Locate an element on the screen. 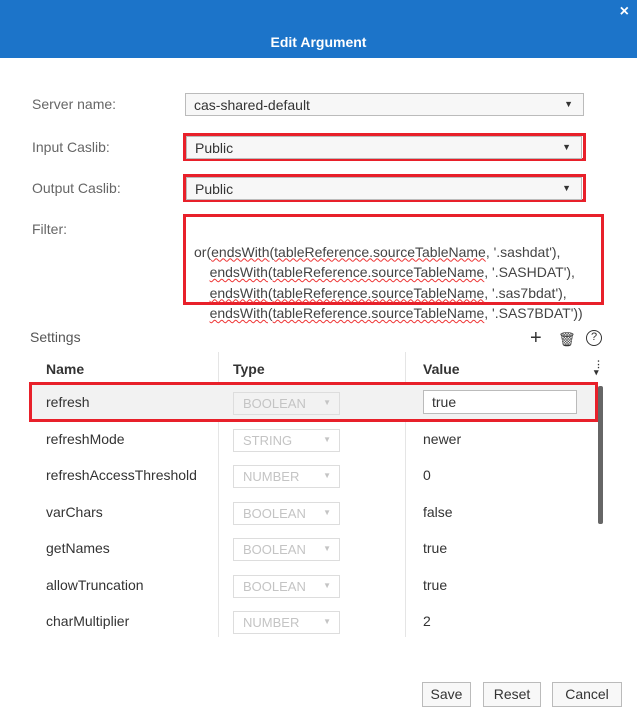 The width and height of the screenshot is (637, 720). cancel-button: Cancel is located at coordinates (587, 694).